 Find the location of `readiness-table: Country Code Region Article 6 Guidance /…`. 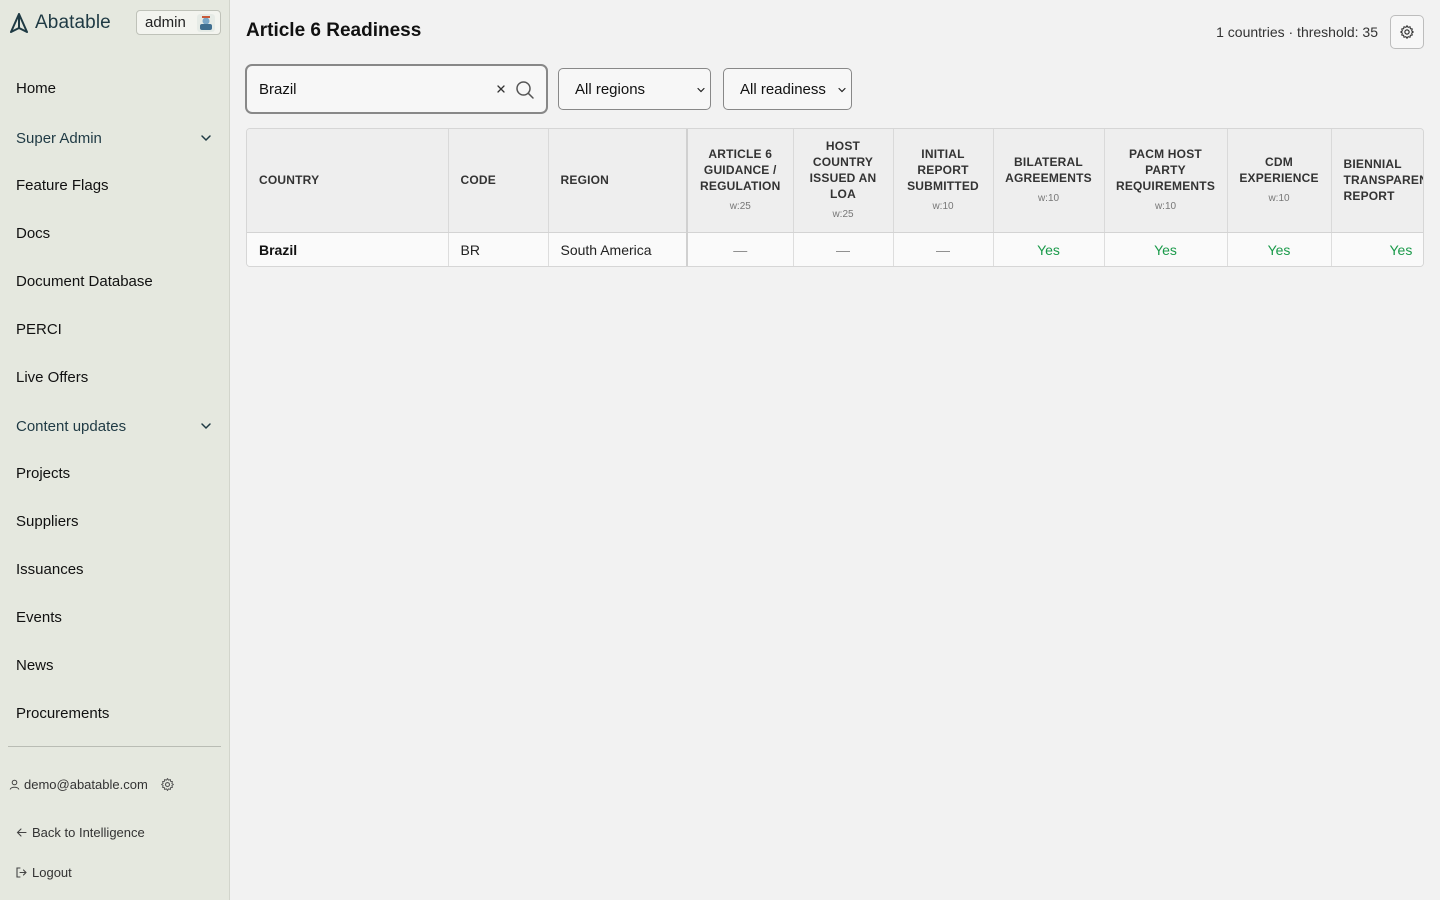

readiness-table: Country Code Region Article 6 Guidance /… is located at coordinates (835, 197).